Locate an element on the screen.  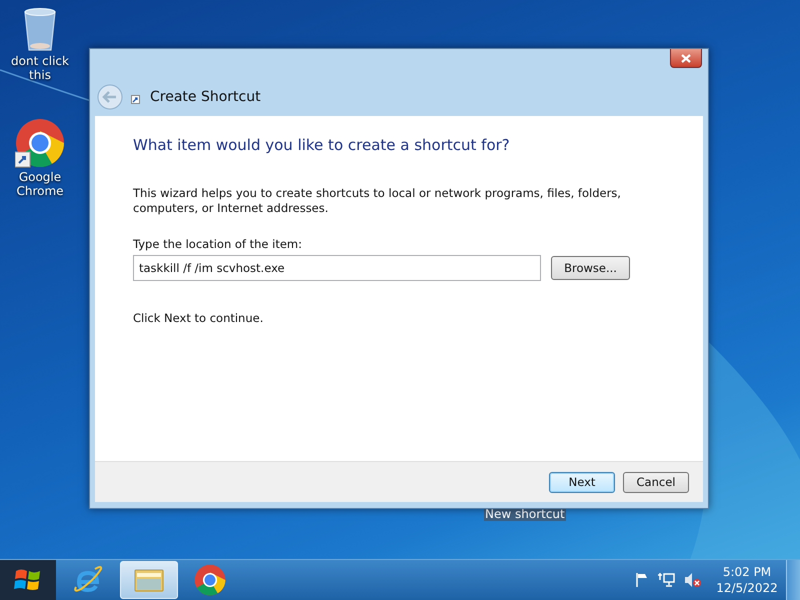
muted-speaker-icon is located at coordinates (693, 580).